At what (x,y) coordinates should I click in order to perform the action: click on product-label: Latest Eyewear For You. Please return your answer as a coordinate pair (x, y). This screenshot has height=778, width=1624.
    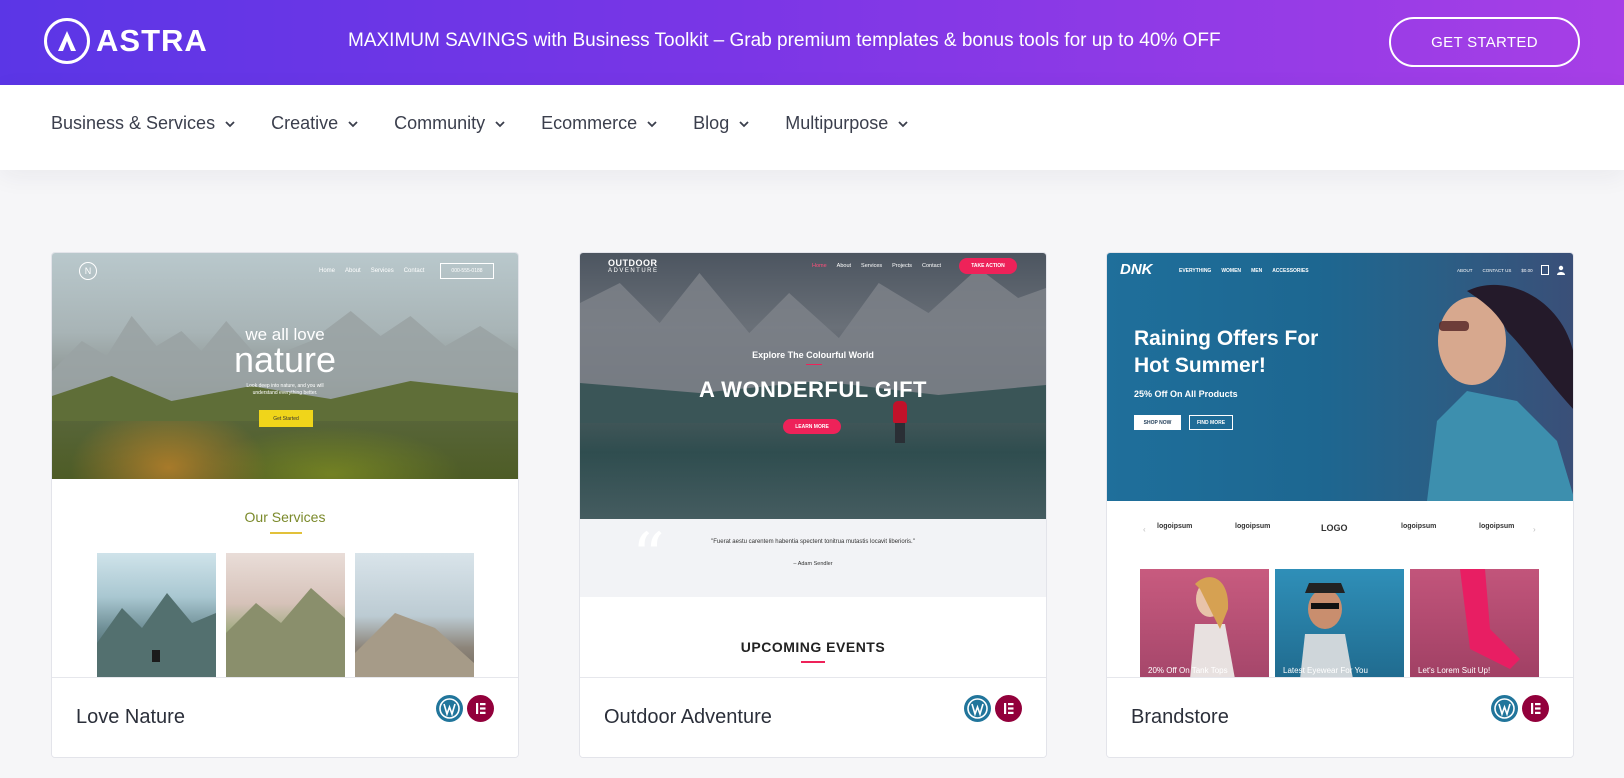
    Looking at the image, I should click on (1325, 670).